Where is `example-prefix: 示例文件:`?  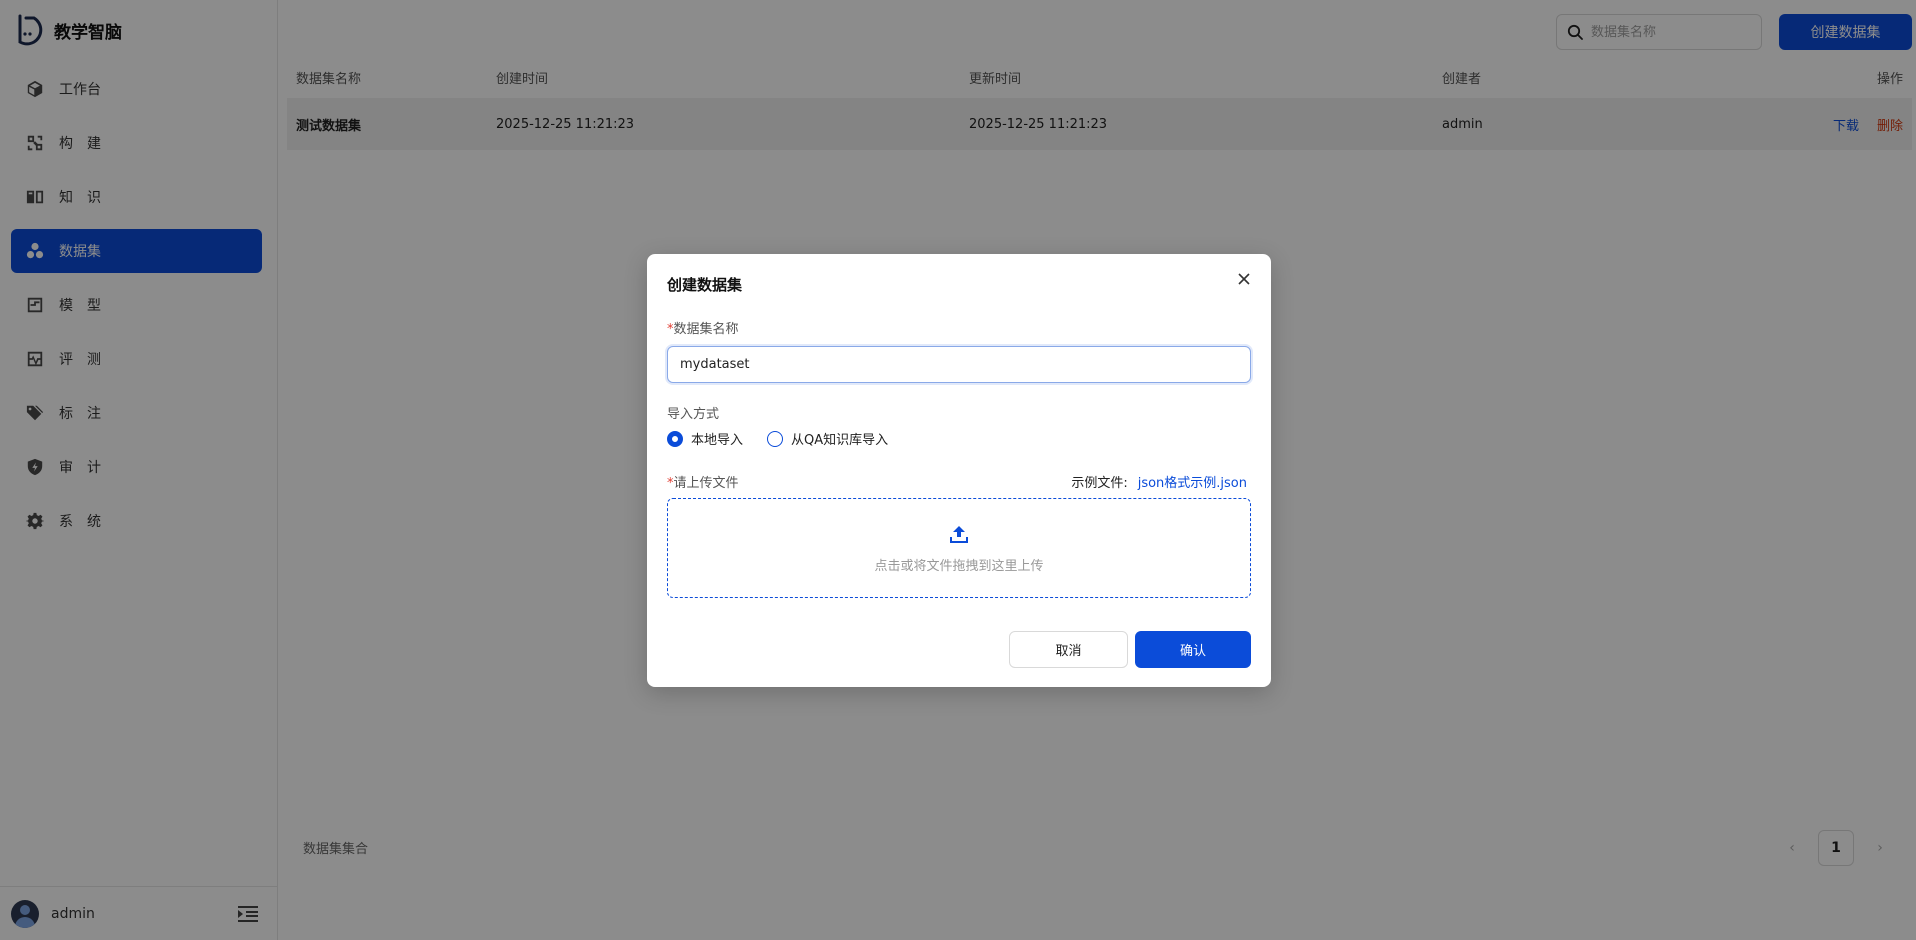 example-prefix: 示例文件: is located at coordinates (1099, 483).